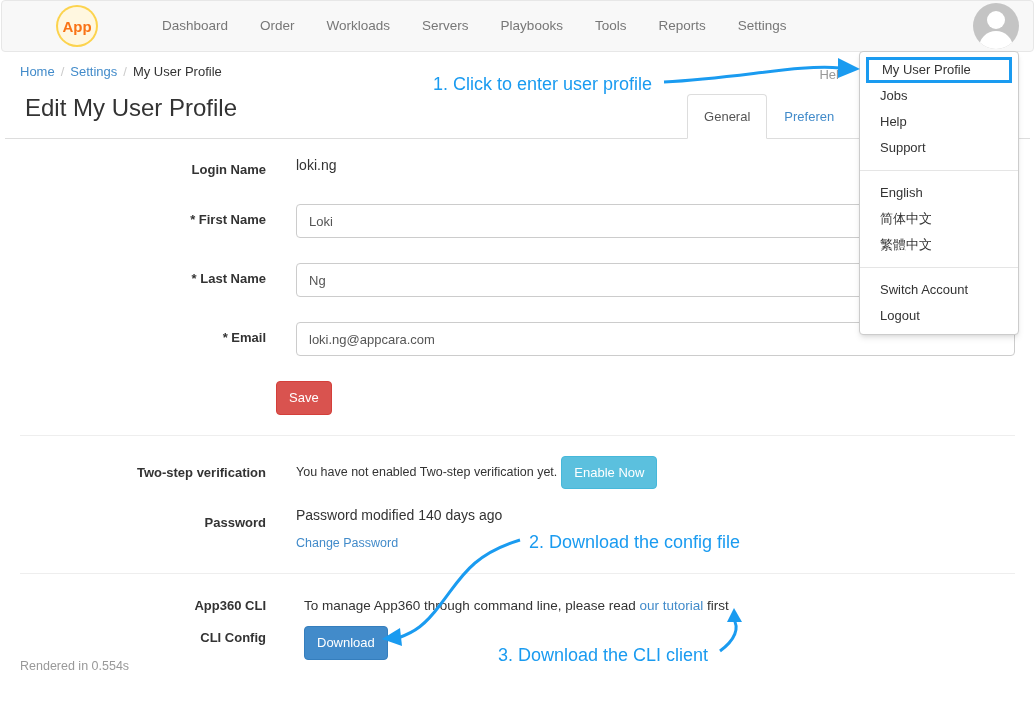  I want to click on breadcrumb-link: Home, so click(37, 72).